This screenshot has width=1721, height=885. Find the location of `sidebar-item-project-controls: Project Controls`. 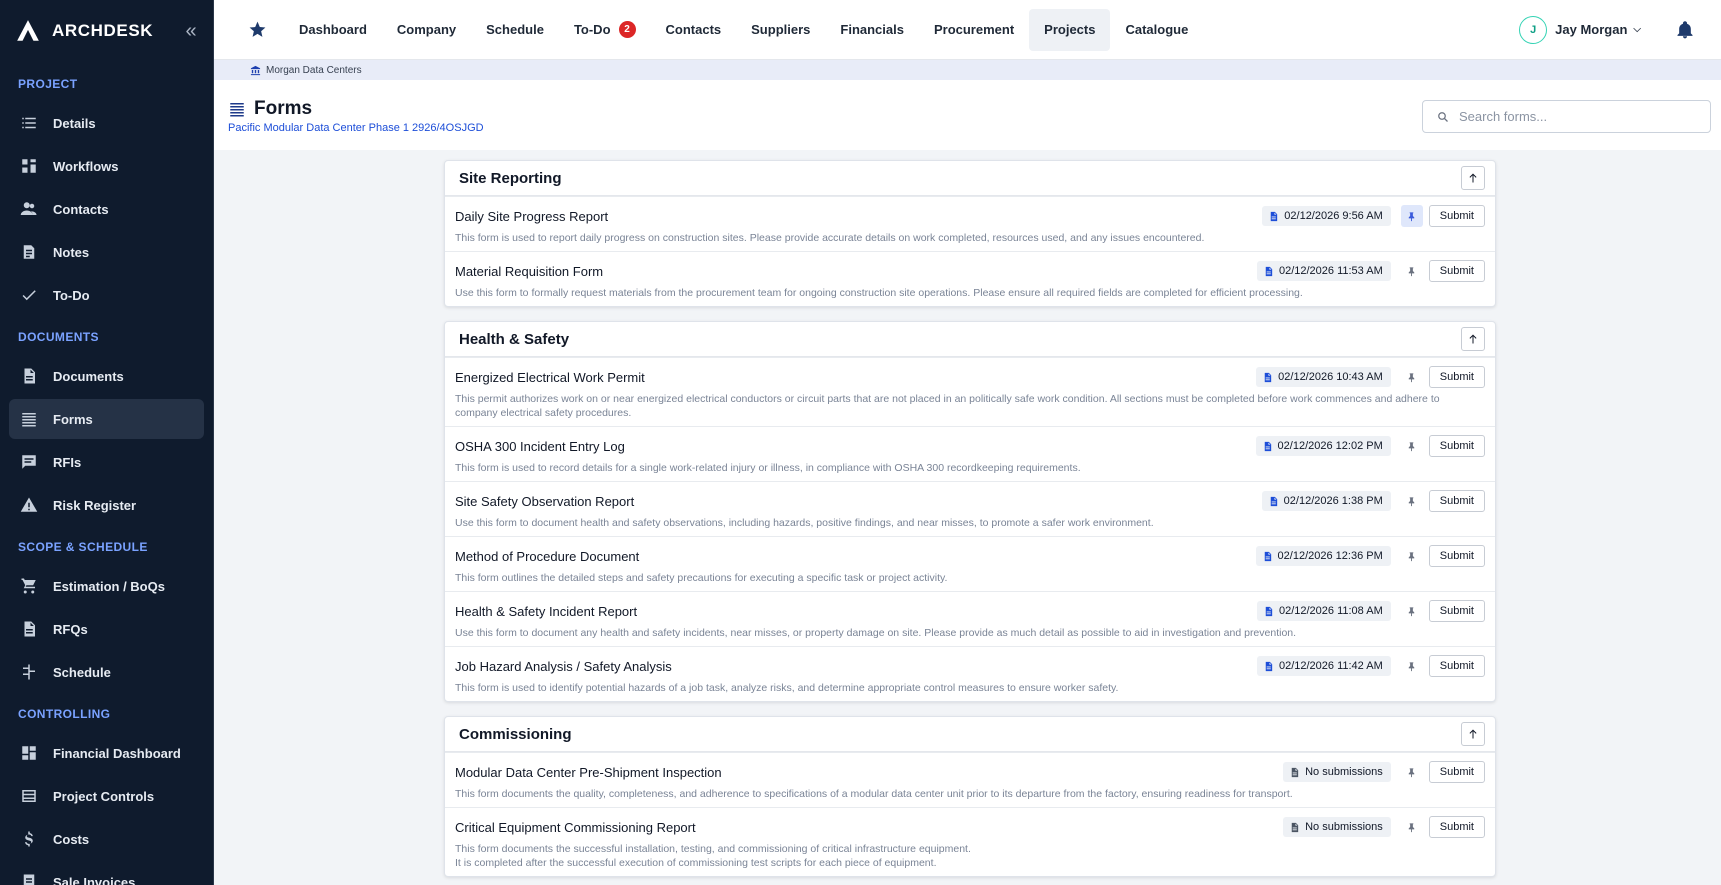

sidebar-item-project-controls: Project Controls is located at coordinates (106, 796).